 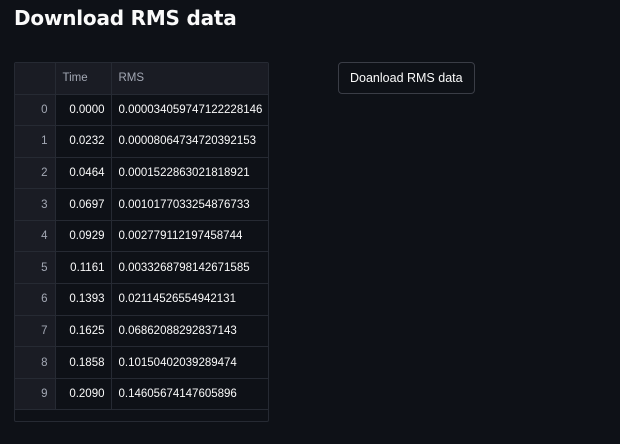 What do you see at coordinates (83, 204) in the screenshot?
I see `time-cell: 0.0697` at bounding box center [83, 204].